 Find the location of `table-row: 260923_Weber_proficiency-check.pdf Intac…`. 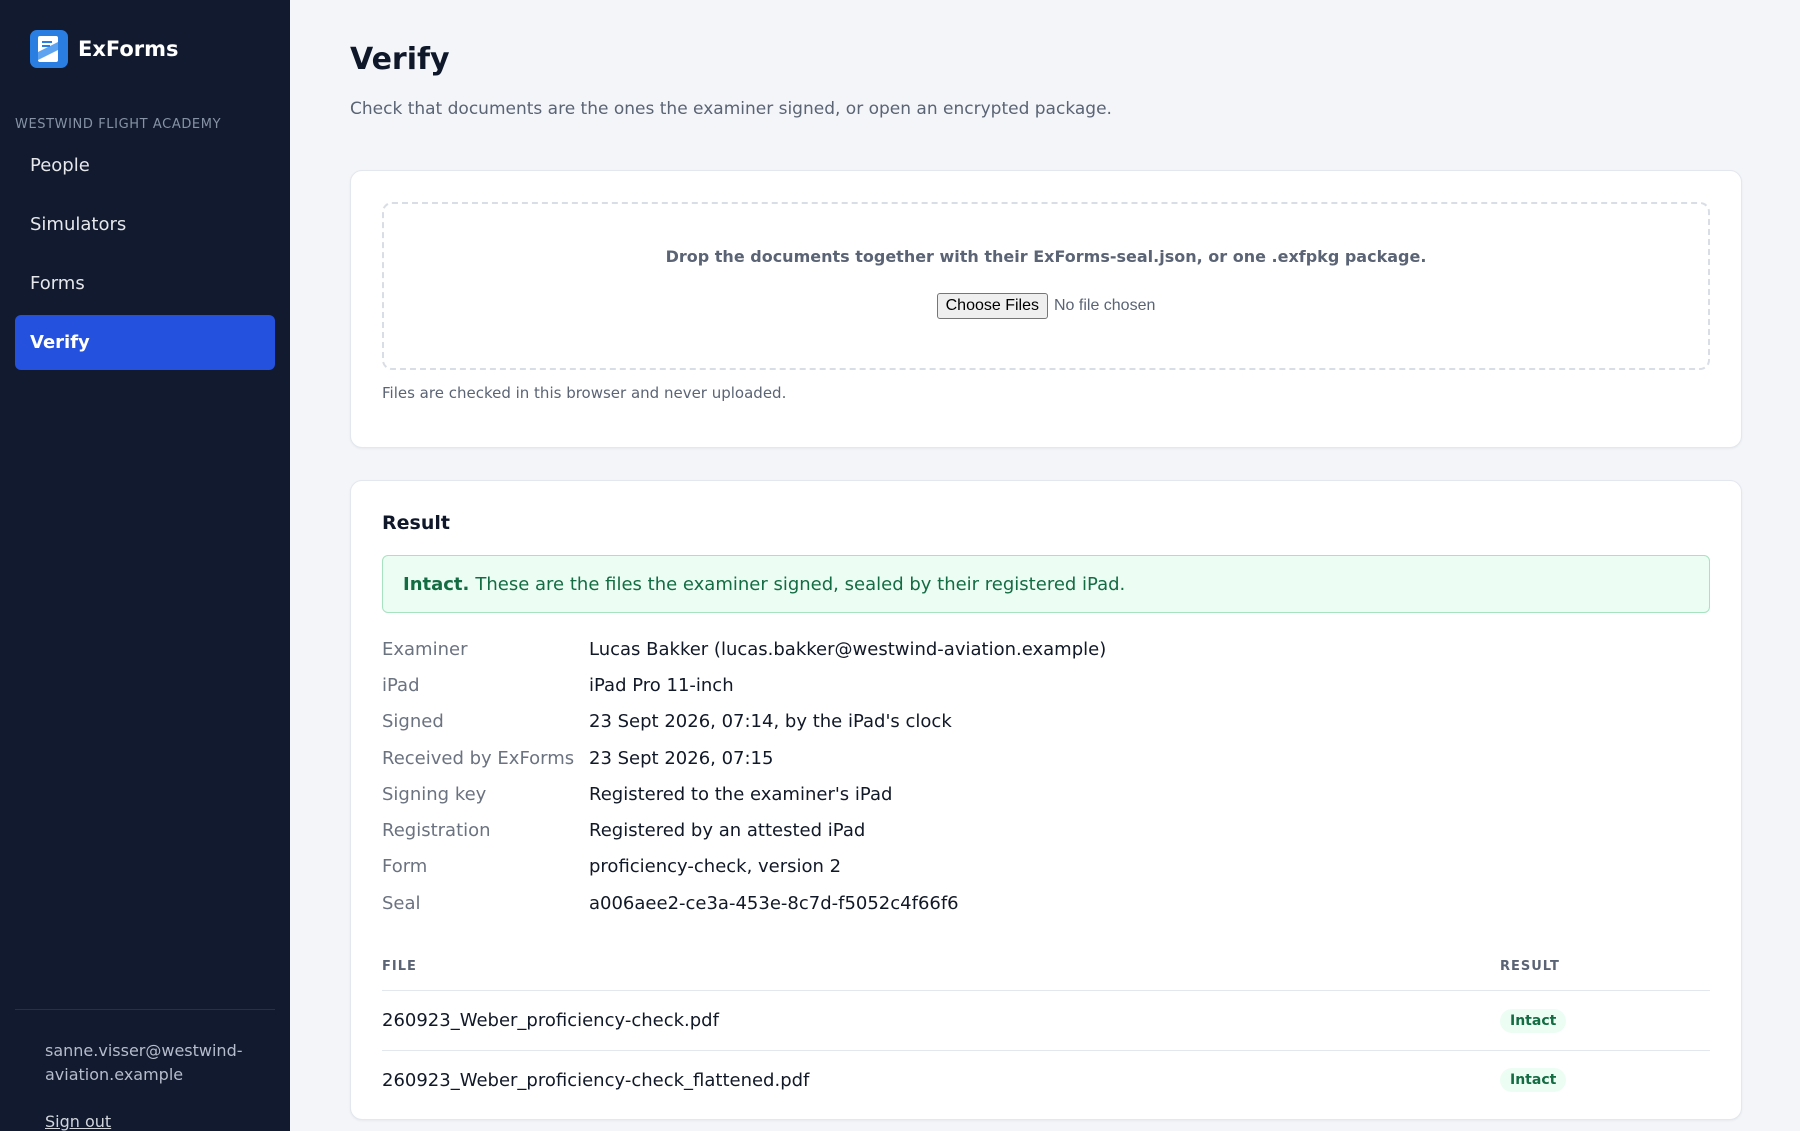

table-row: 260923_Weber_proficiency-check.pdf Intac… is located at coordinates (1046, 1020).